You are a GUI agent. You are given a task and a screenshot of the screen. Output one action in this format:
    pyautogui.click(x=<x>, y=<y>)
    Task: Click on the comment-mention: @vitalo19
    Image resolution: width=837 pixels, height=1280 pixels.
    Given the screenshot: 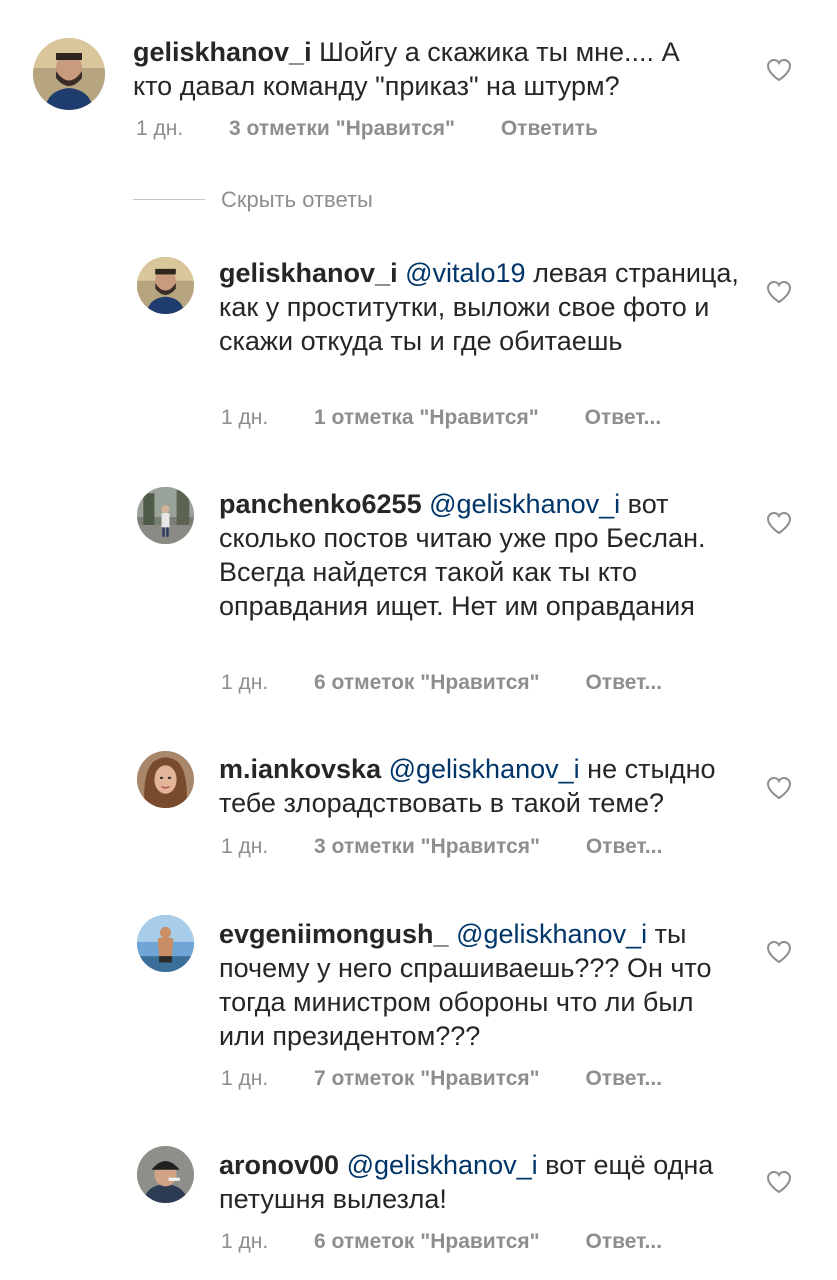 What is the action you would take?
    pyautogui.click(x=465, y=273)
    